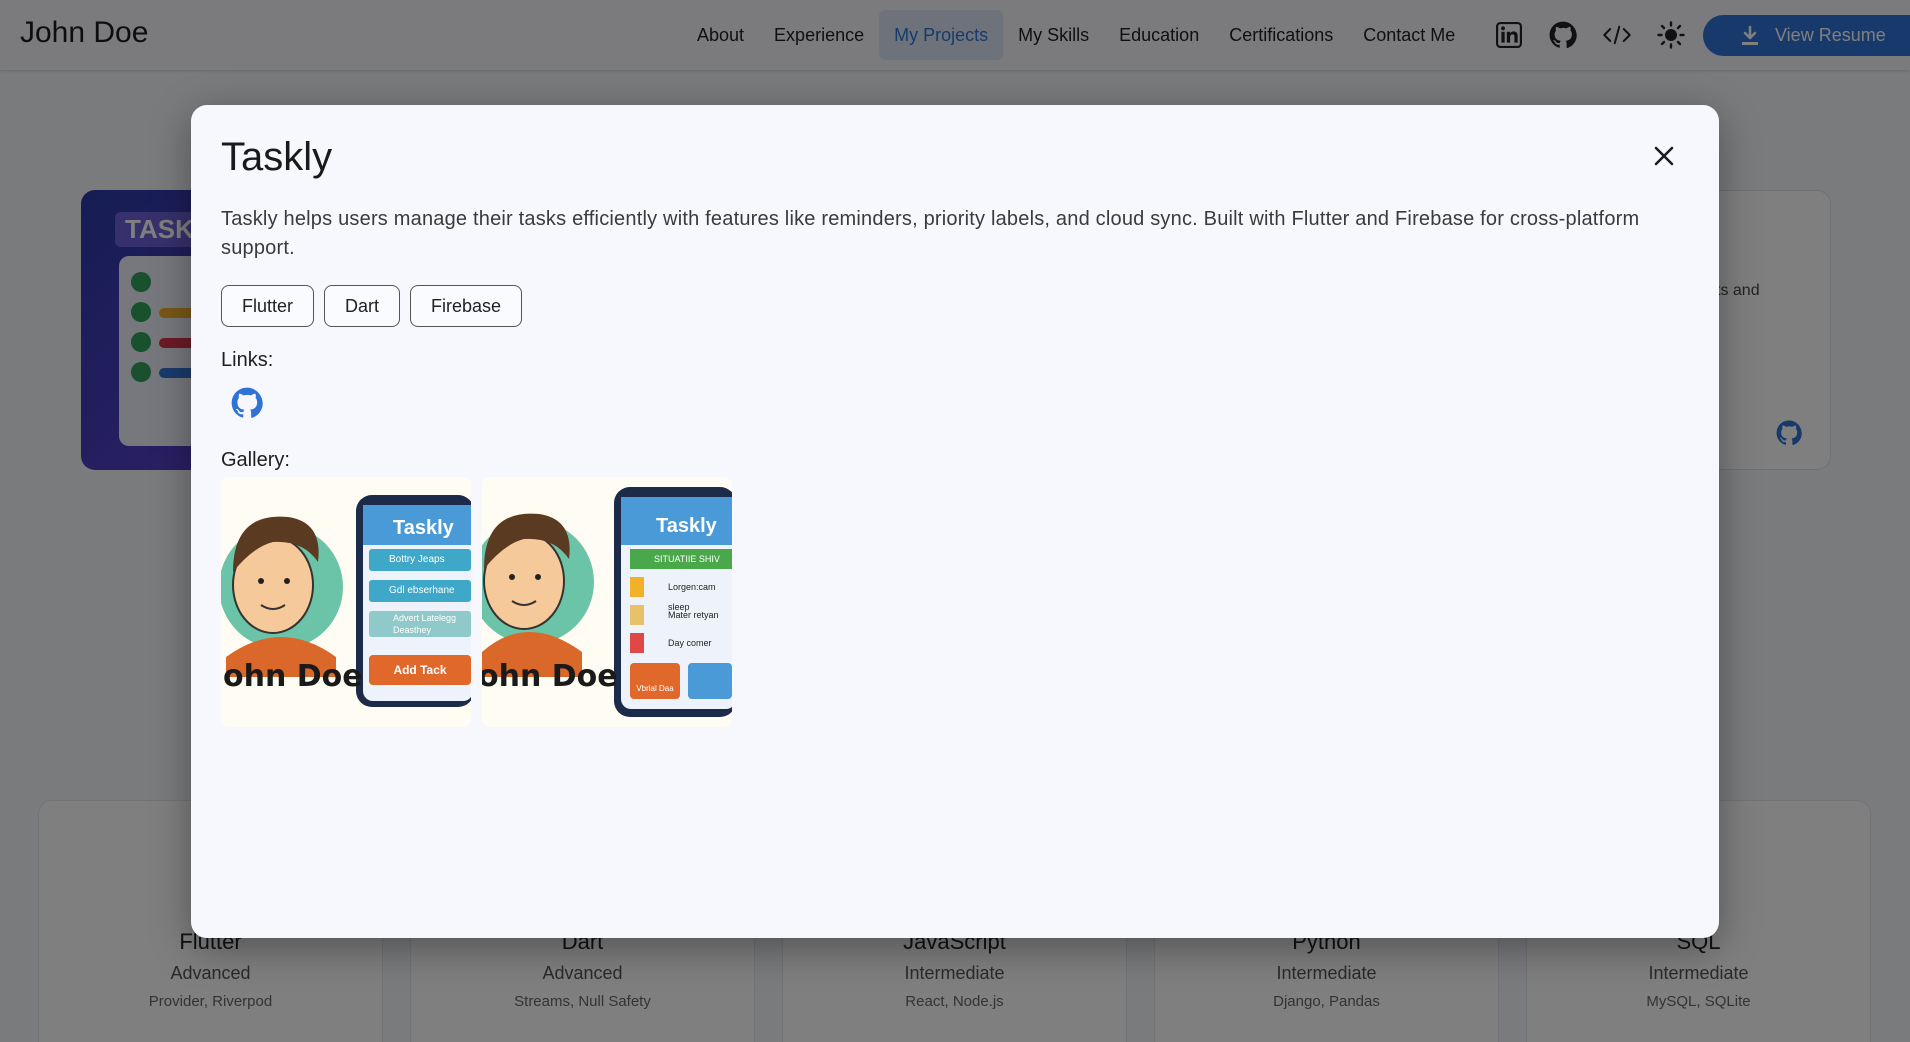 Image resolution: width=1910 pixels, height=1042 pixels. I want to click on gallery-add-button: Add Tack, so click(420, 670).